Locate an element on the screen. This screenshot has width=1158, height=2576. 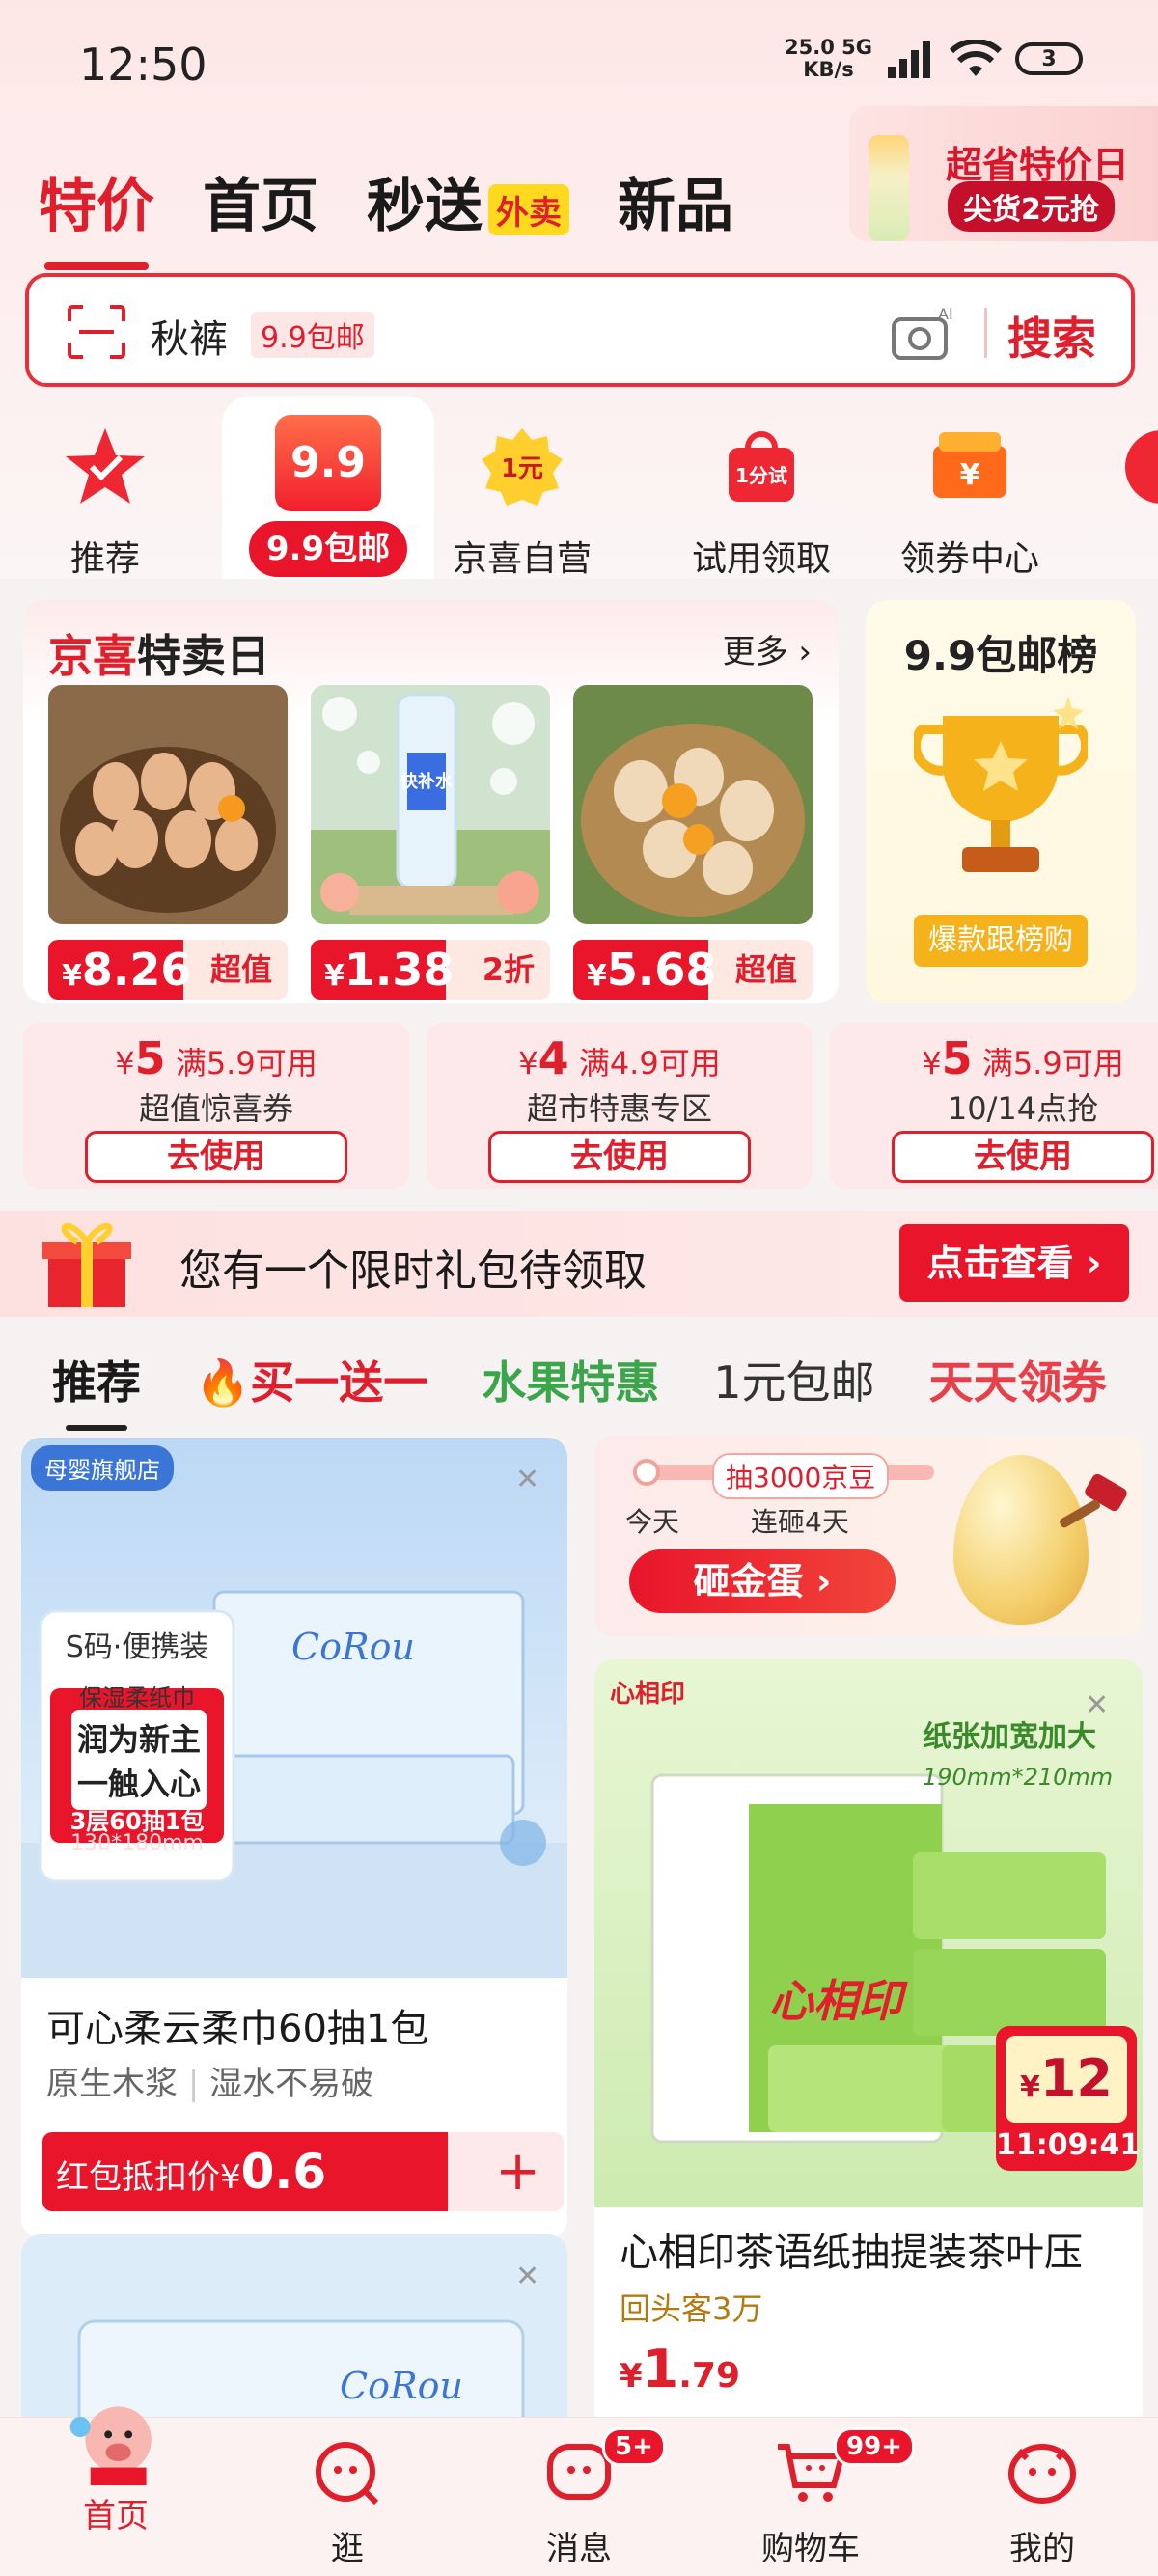
svg-text: 1分试 is located at coordinates (761, 476).